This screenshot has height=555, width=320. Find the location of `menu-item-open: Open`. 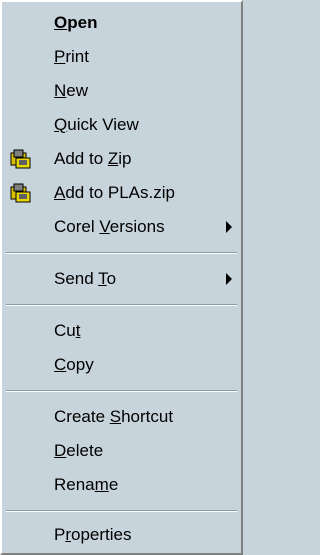

menu-item-open: Open is located at coordinates (121, 23).